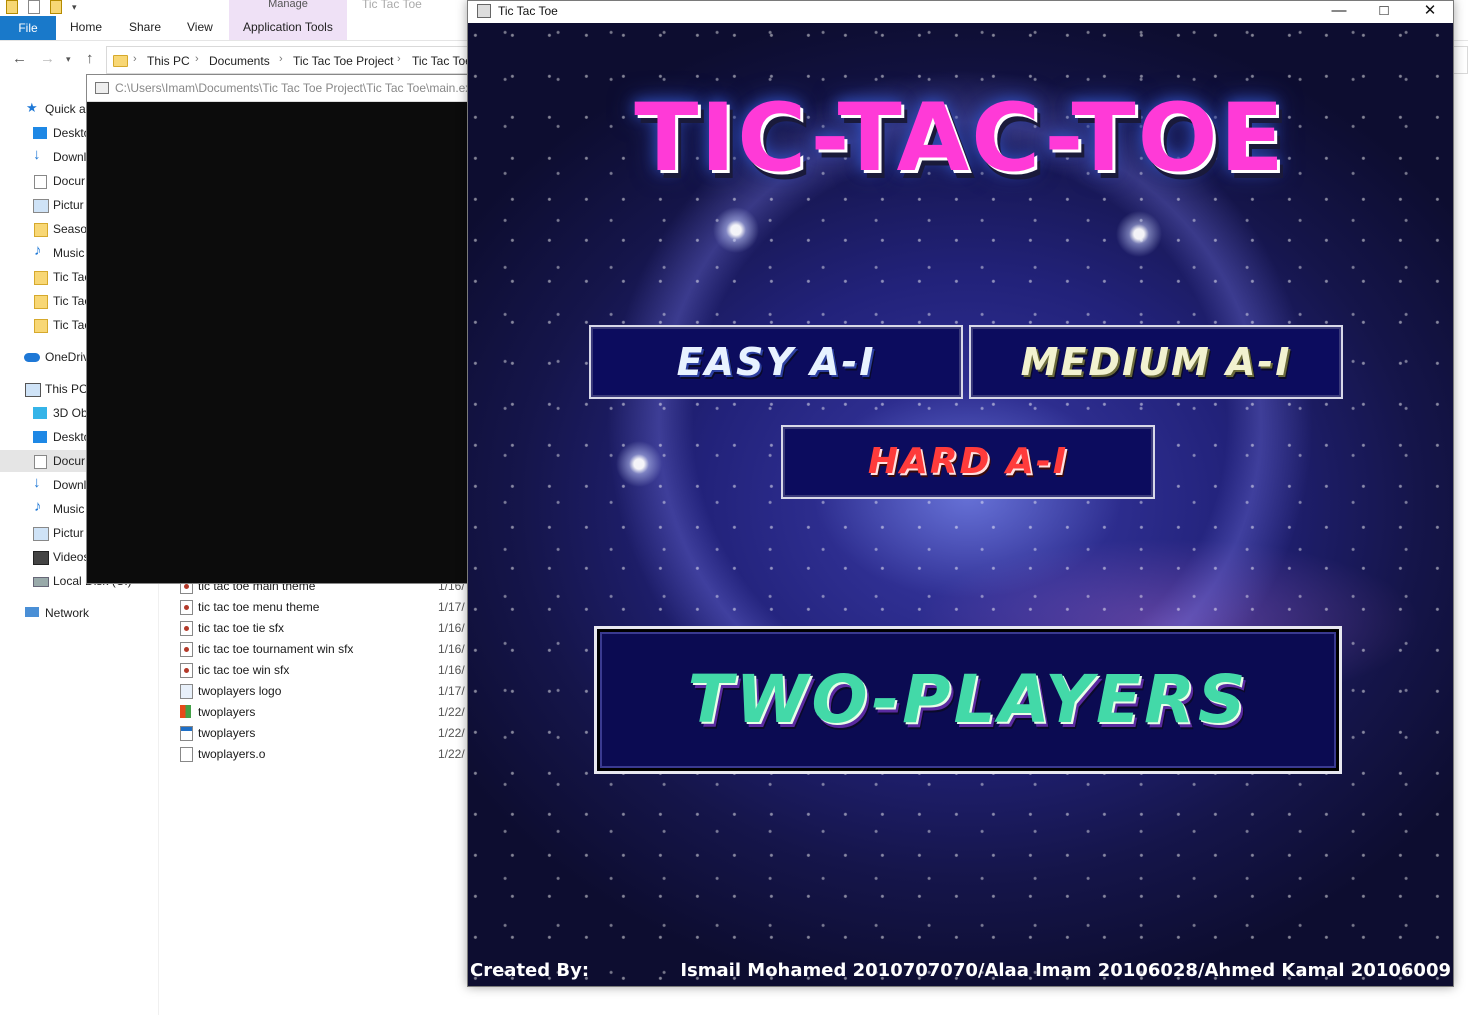 The width and height of the screenshot is (1468, 1015). Describe the element at coordinates (288, 27) in the screenshot. I see `tab-application-tools: Application Tools` at that location.